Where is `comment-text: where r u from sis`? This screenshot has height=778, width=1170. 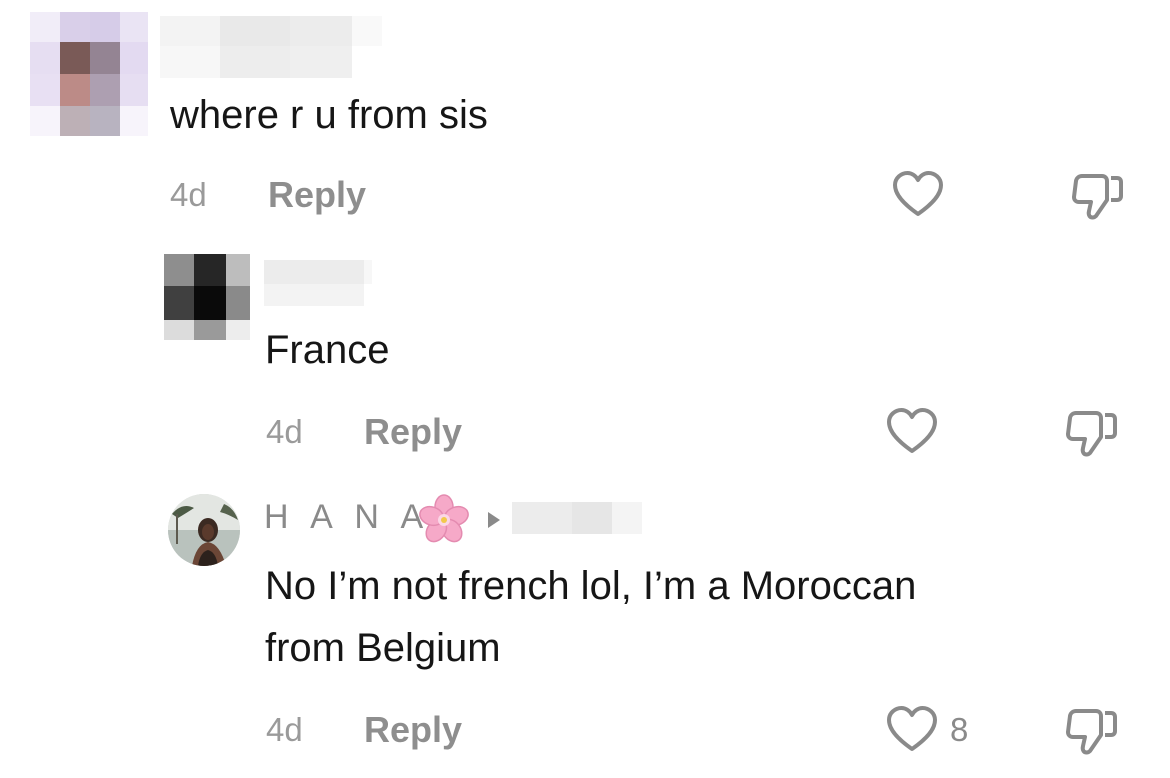
comment-text: where r u from sis is located at coordinates (329, 115).